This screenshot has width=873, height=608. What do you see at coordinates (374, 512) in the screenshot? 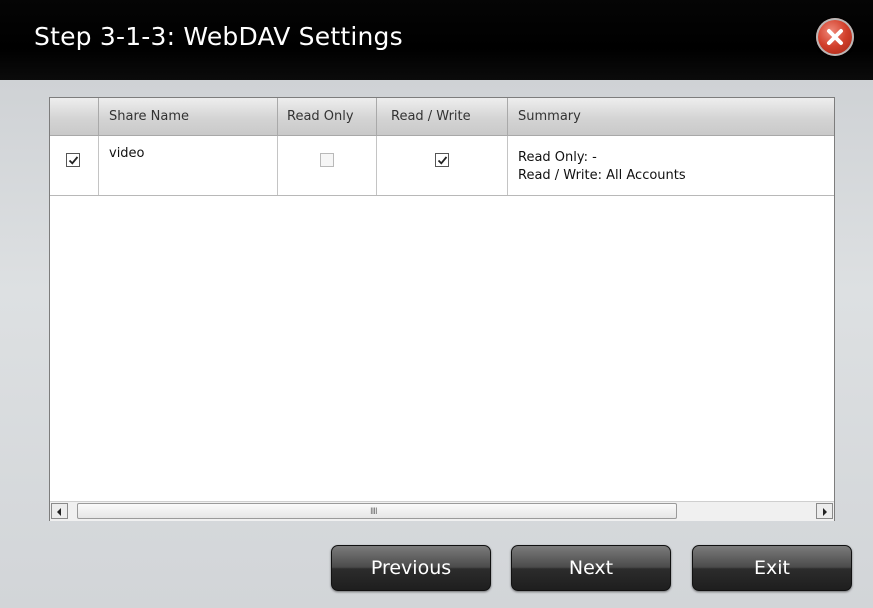
I see `scrollbar-grip: IIII` at bounding box center [374, 512].